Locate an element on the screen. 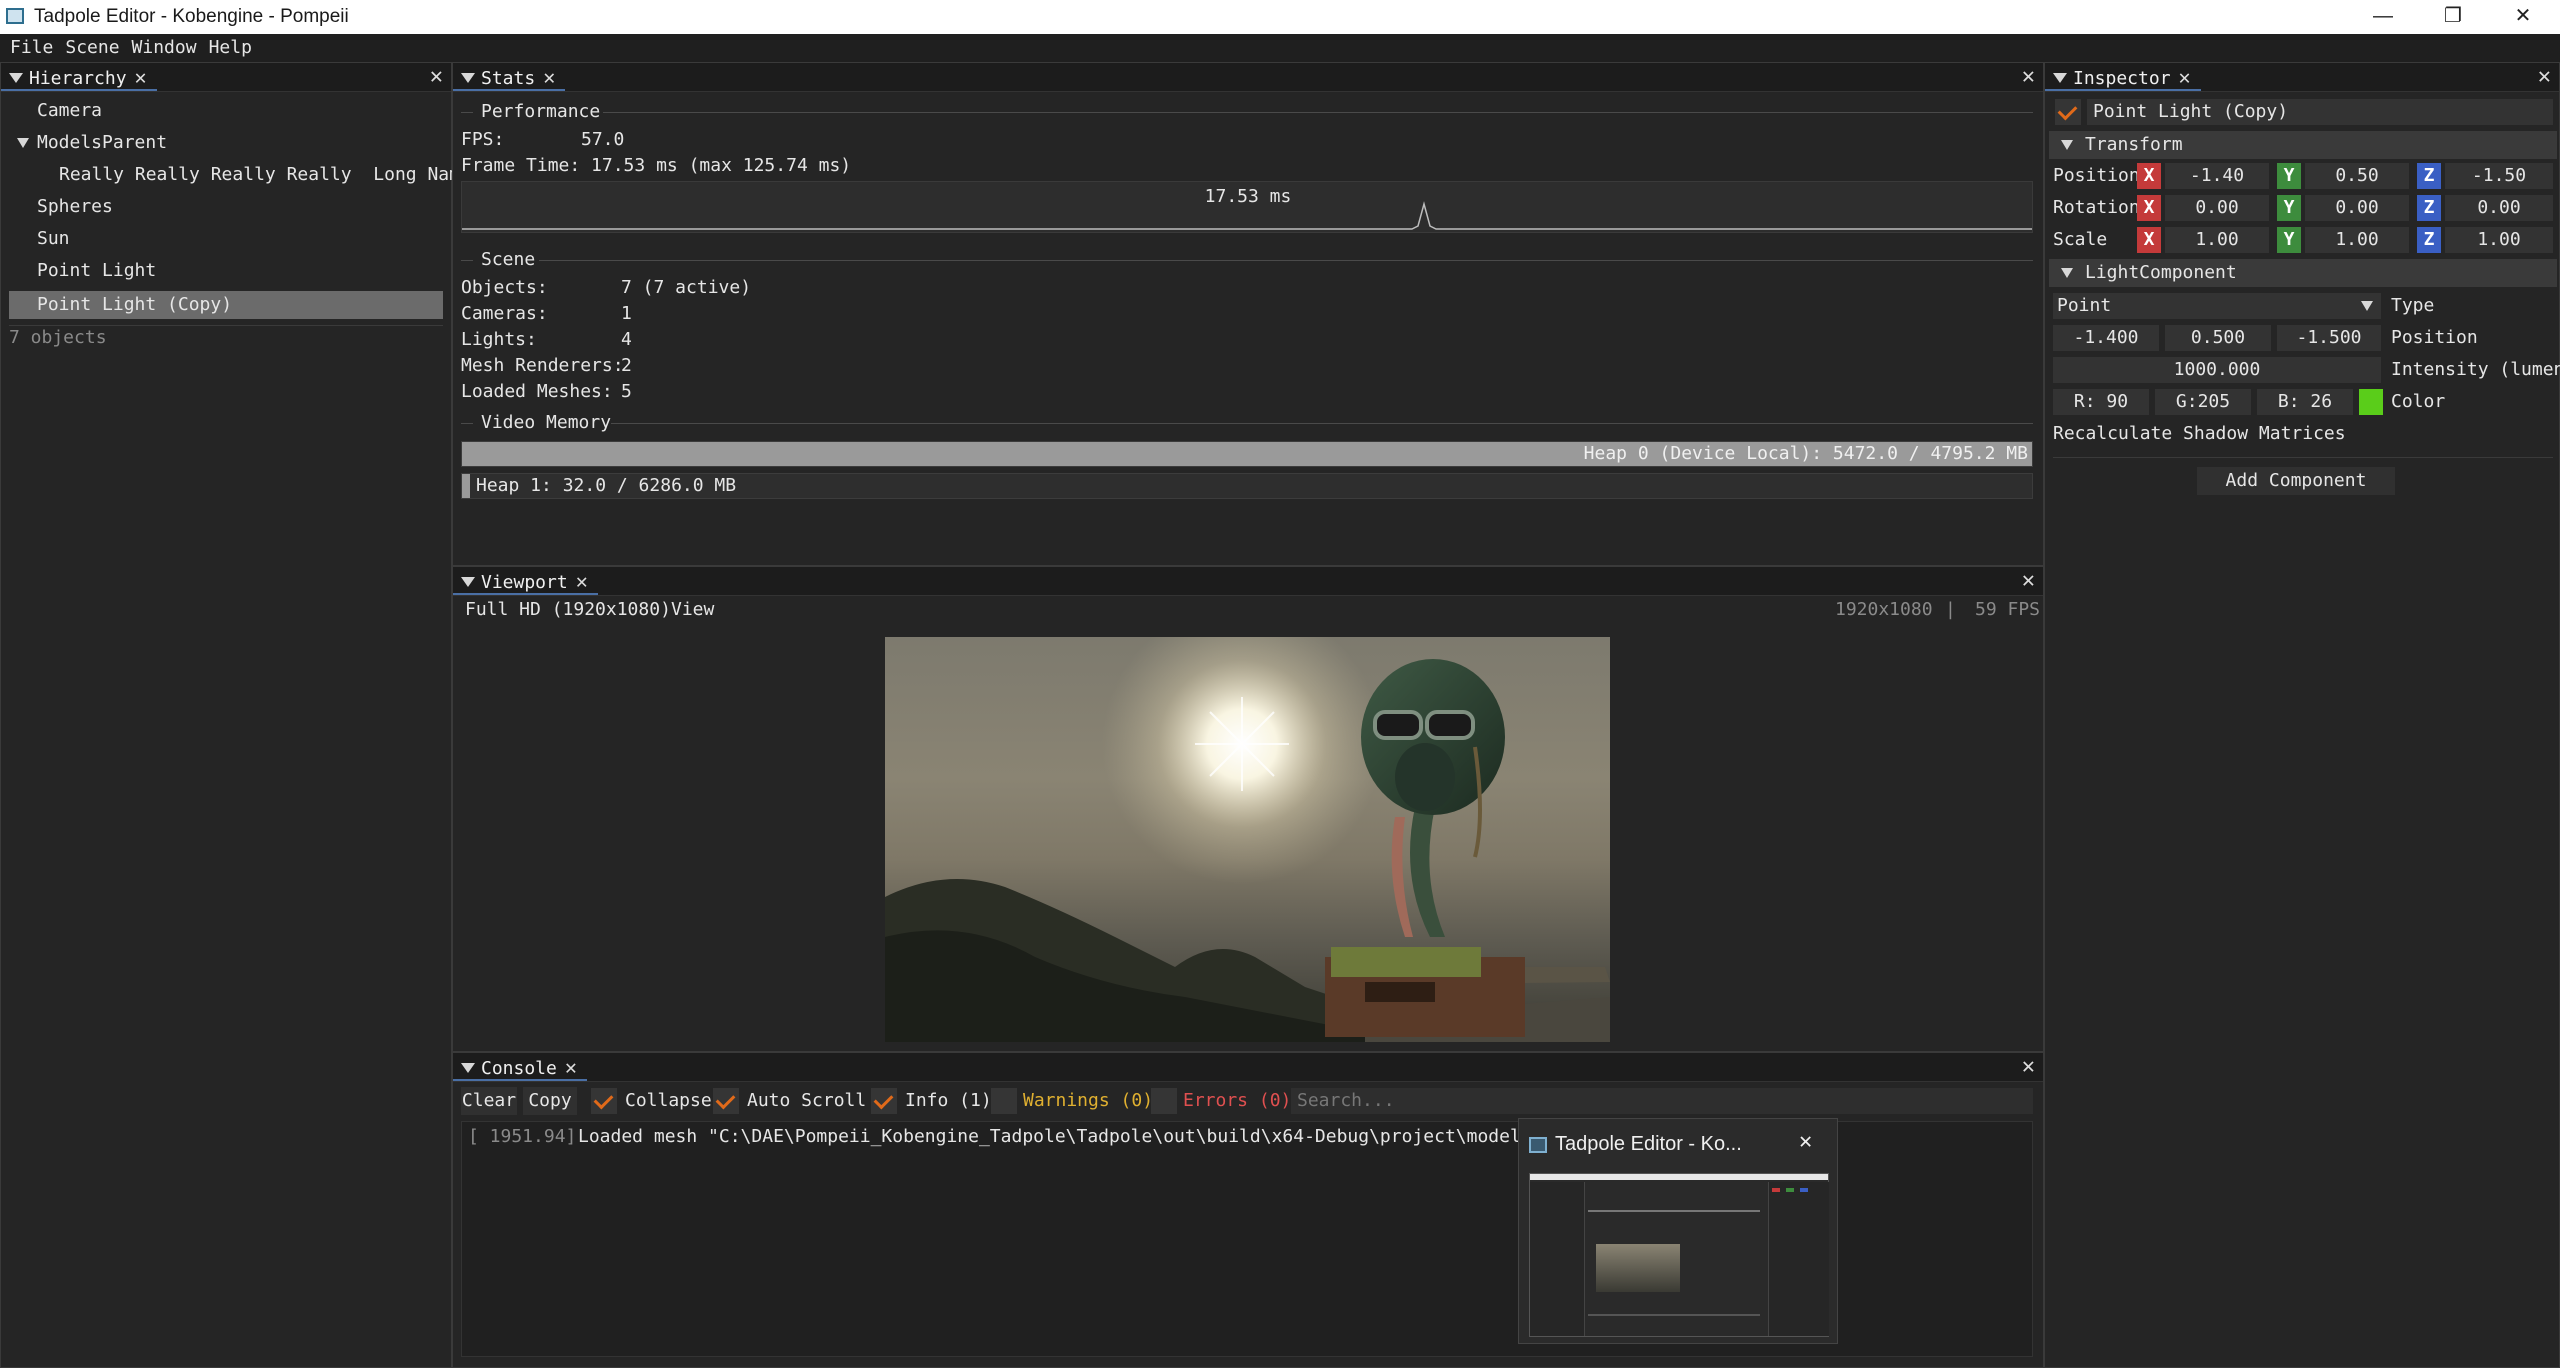 This screenshot has height=1368, width=2560. warnings-checkbox is located at coordinates (1004, 1101).